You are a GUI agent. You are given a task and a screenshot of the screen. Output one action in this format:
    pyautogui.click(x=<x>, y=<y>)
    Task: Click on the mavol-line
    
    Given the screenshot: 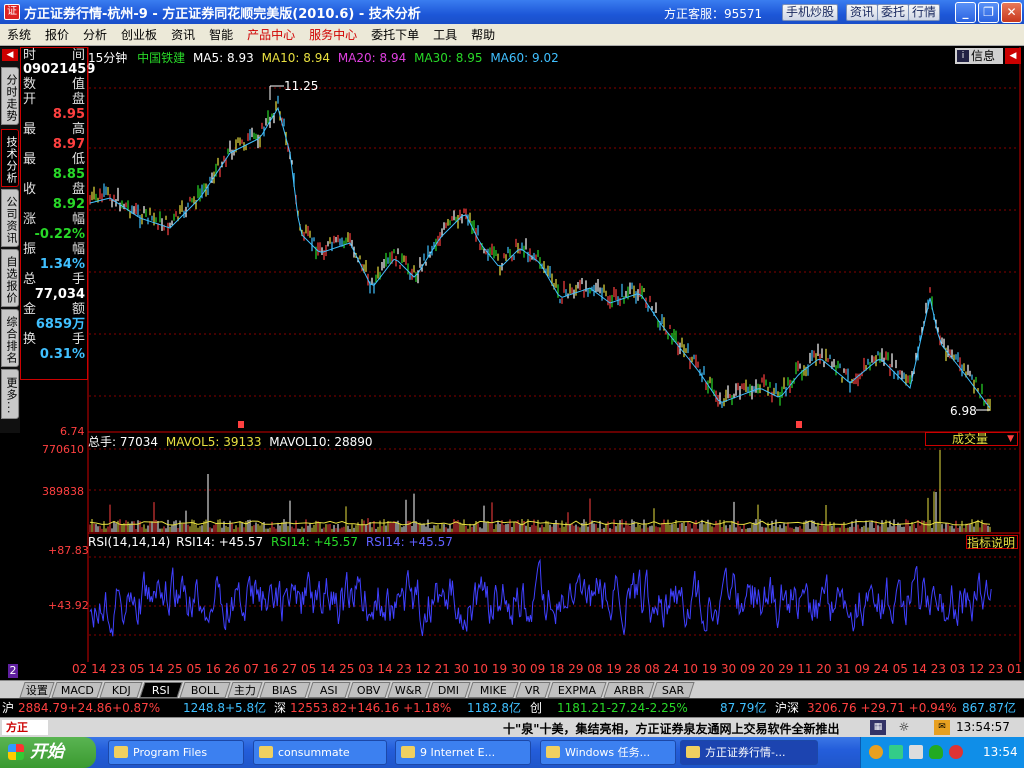 What is the action you would take?
    pyautogui.click(x=540, y=523)
    